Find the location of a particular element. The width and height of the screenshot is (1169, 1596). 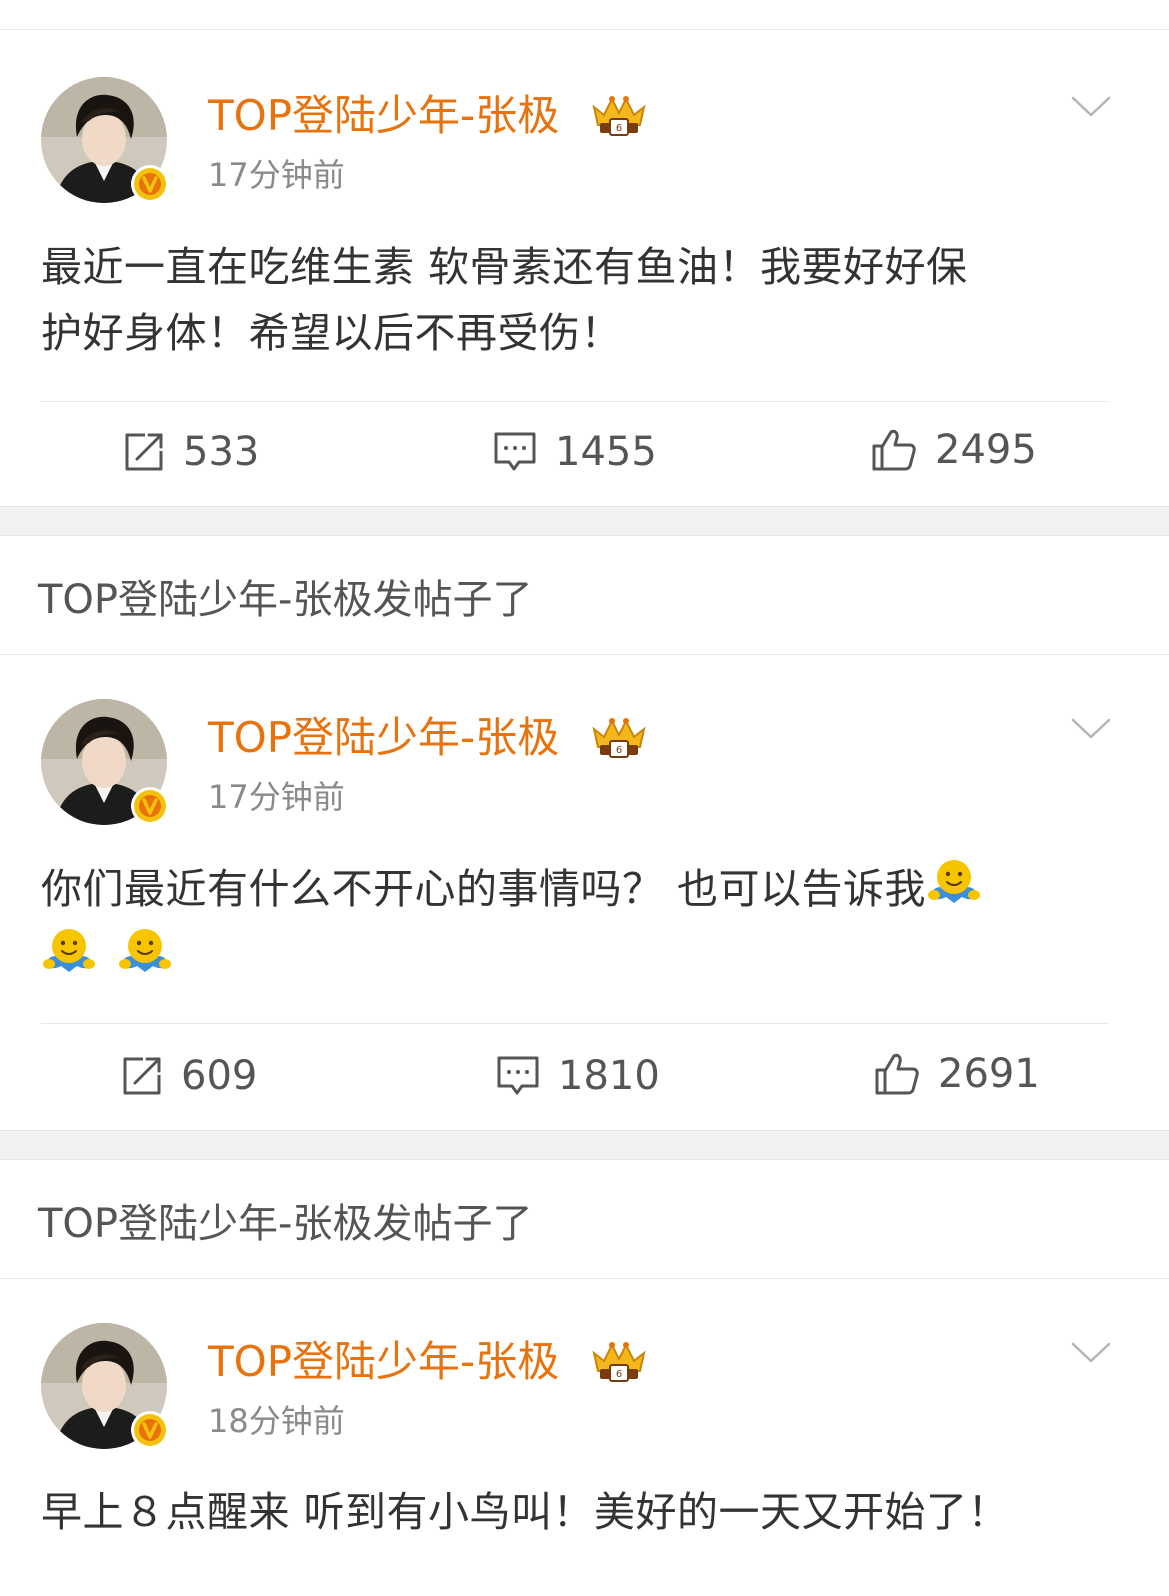

like-count: 2691 is located at coordinates (989, 1074).